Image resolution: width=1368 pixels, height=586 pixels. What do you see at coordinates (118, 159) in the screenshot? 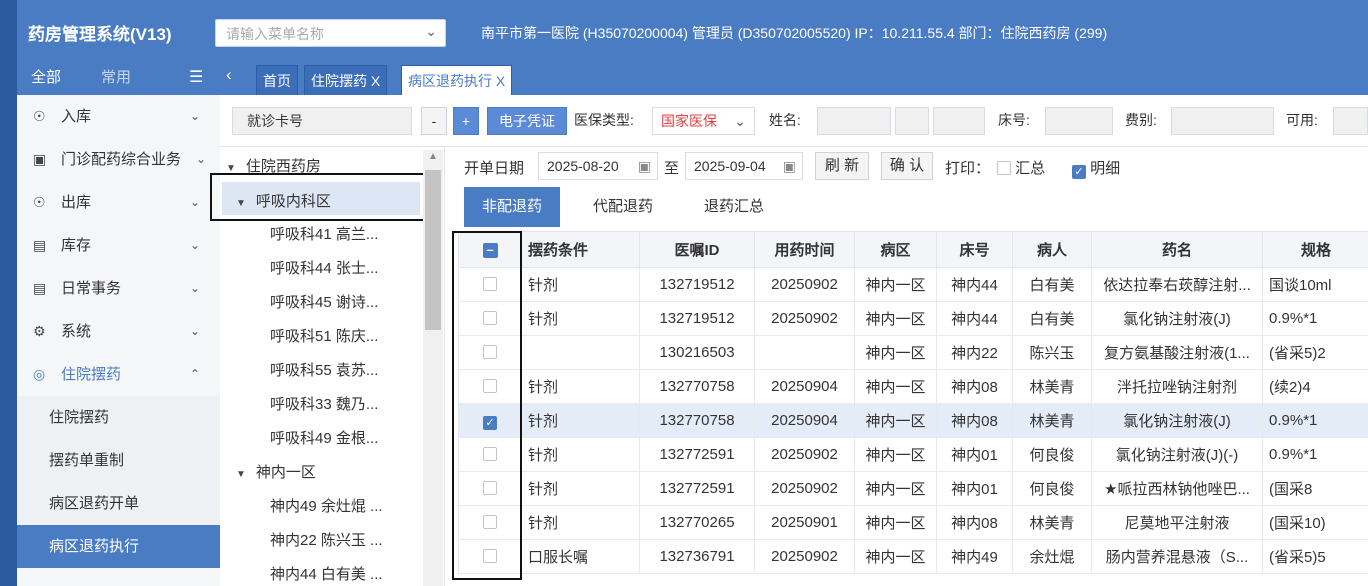
I see `sidebar-item-outpatient: ▣ 门诊配药综合业务 ⌄` at bounding box center [118, 159].